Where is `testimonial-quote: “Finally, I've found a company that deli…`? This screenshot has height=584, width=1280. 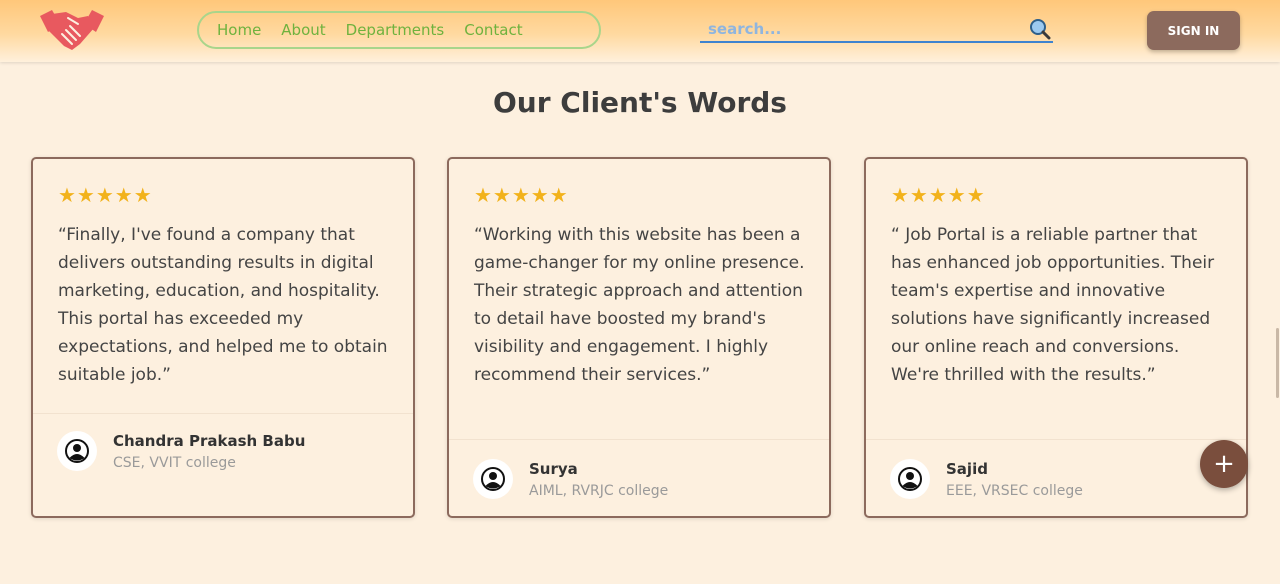
testimonial-quote: “Finally, I've found a company that deli… is located at coordinates (223, 305).